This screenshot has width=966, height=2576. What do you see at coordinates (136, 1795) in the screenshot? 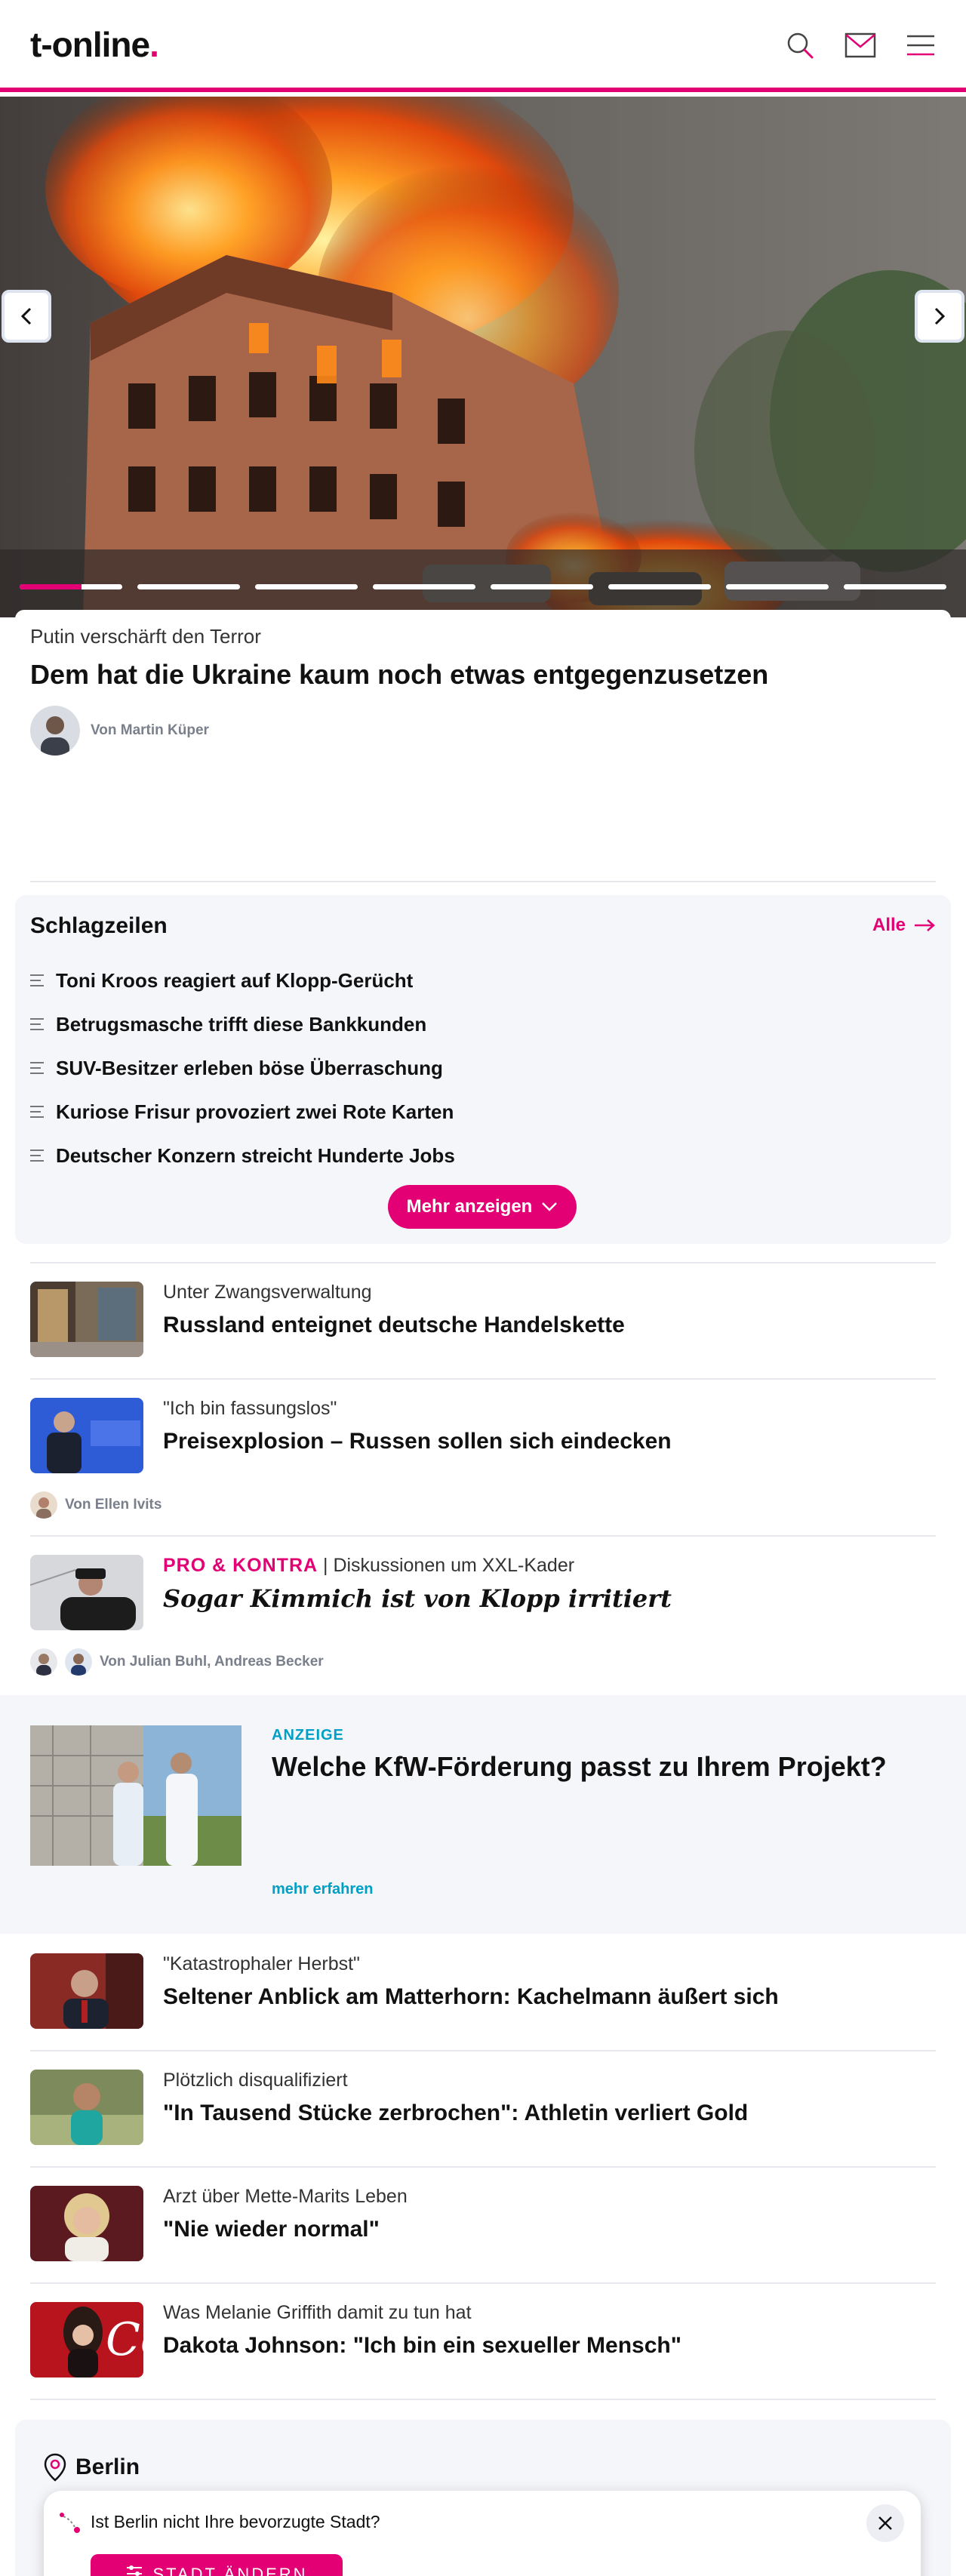
I see `ad-image` at bounding box center [136, 1795].